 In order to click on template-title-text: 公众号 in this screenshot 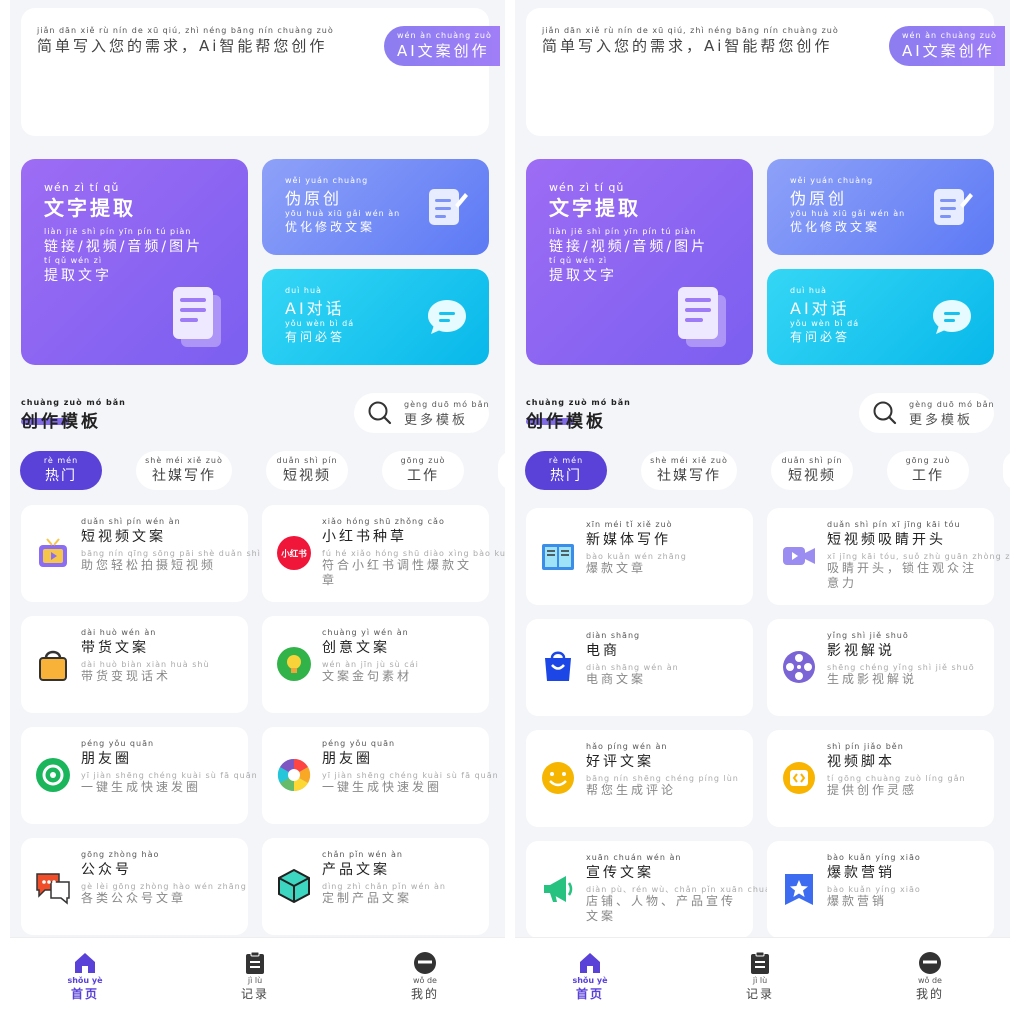, I will do `click(106, 870)`.